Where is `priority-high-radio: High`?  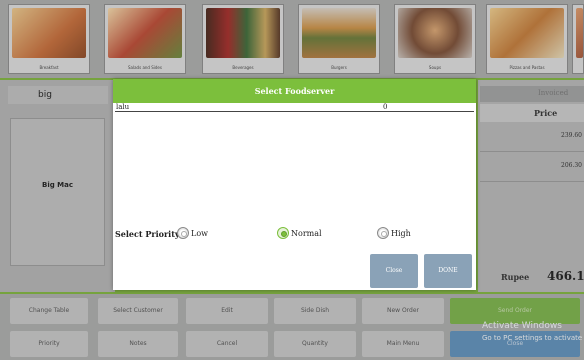 priority-high-radio: High is located at coordinates (394, 233).